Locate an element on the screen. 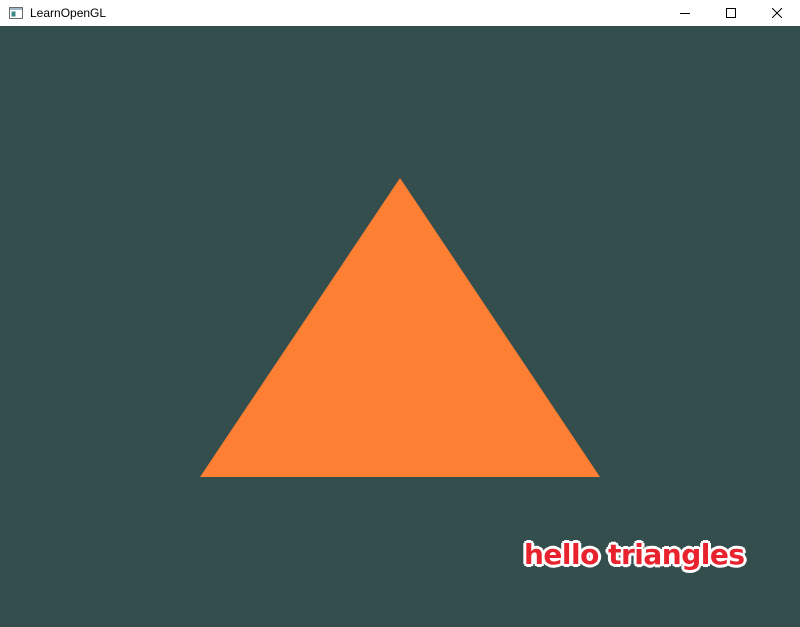  maximize-icon is located at coordinates (731, 13).